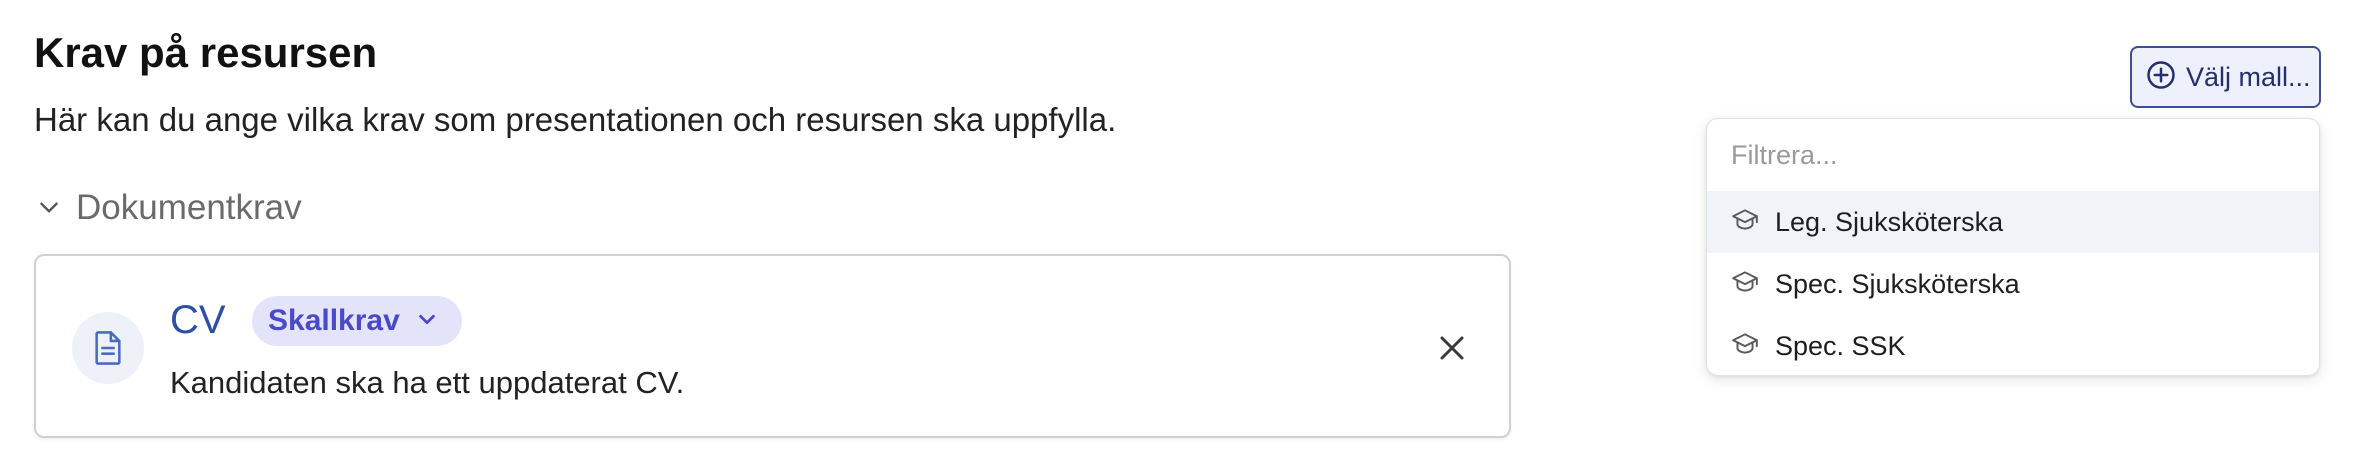 Image resolution: width=2360 pixels, height=468 pixels. Describe the element at coordinates (1840, 345) in the screenshot. I see `template-option-label: Spec. SSK` at that location.